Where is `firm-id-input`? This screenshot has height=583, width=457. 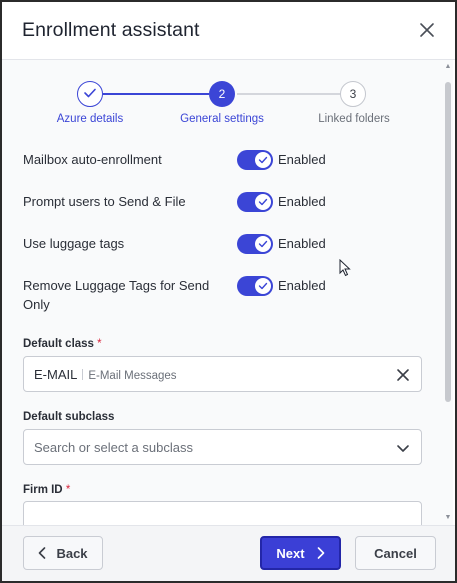 firm-id-input is located at coordinates (222, 513).